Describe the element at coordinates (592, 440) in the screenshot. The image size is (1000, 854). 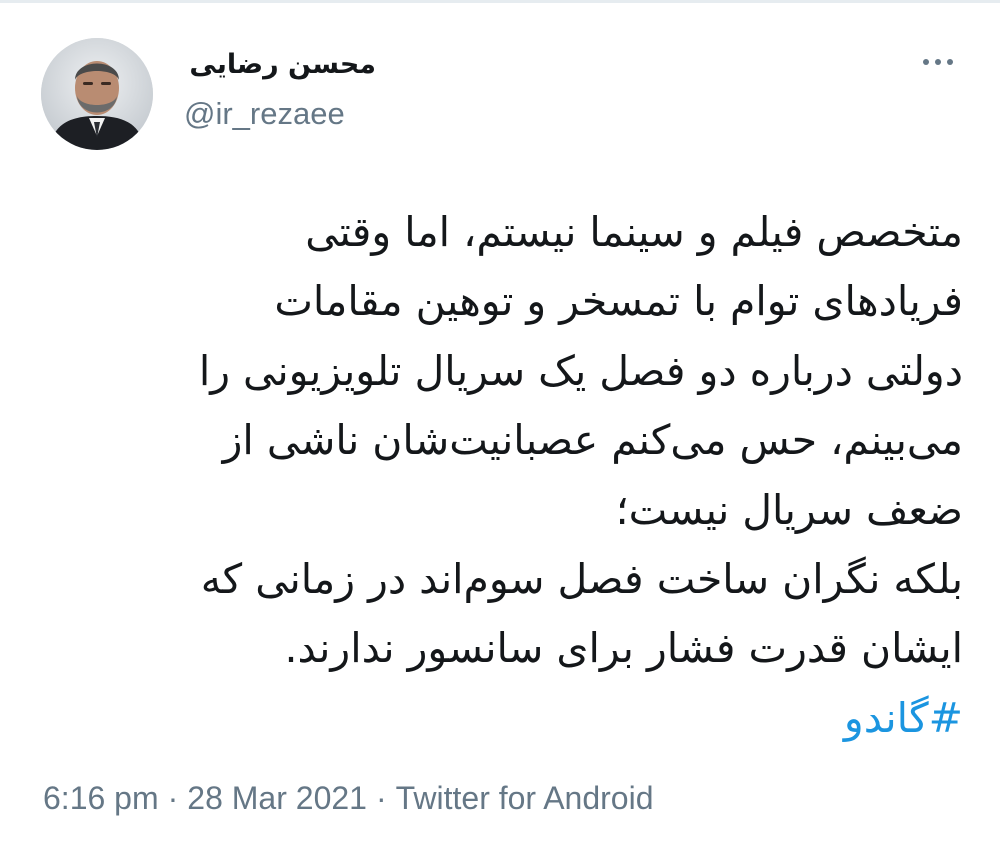
I see `tweet-line: می‌بینم، حس می‌کنم عصبانیت‌شان ناشی از` at that location.